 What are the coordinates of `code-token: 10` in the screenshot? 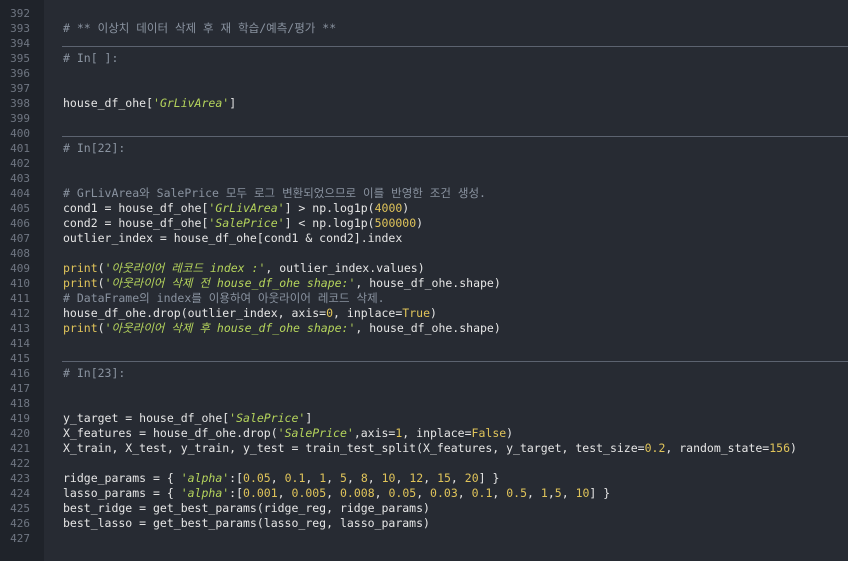 It's located at (388, 478).